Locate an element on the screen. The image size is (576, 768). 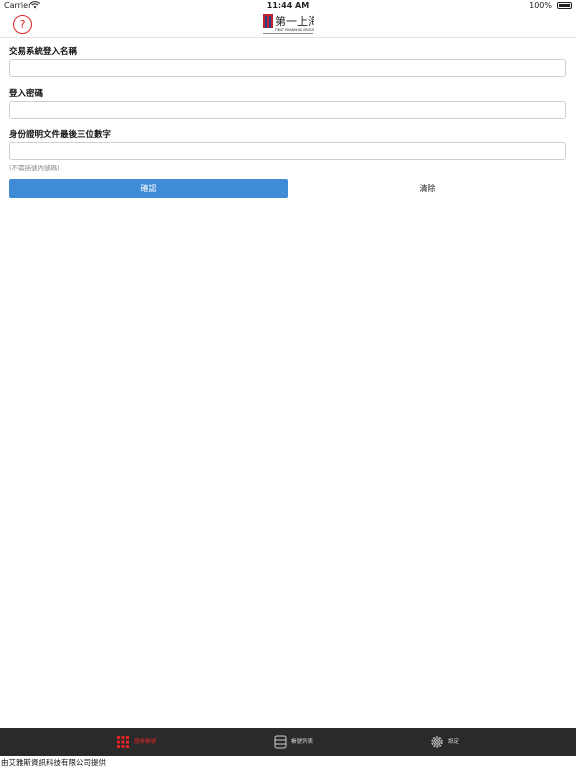
id-digits-hint: (不需括號內號碼) is located at coordinates (34, 168).